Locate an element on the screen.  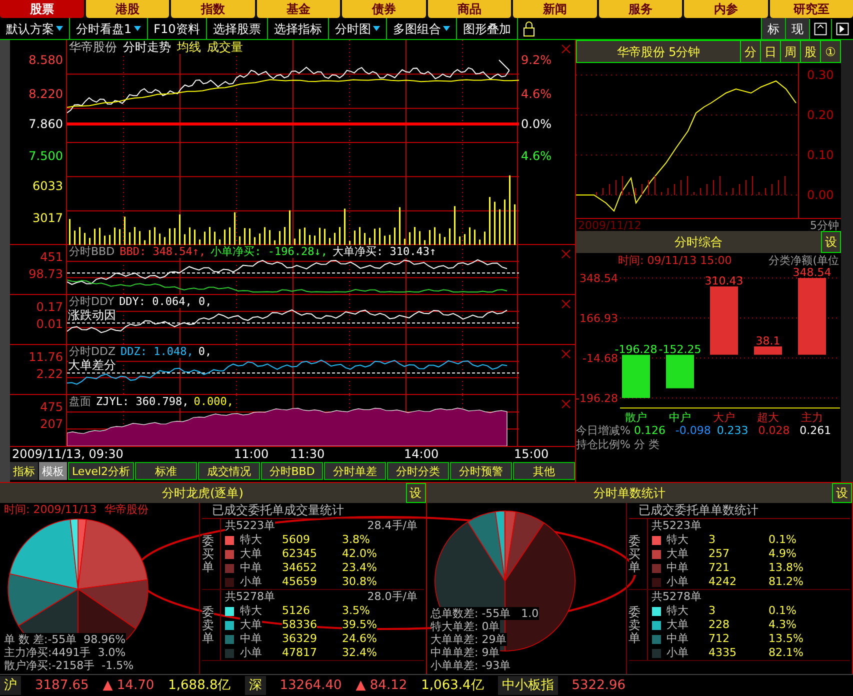
volume-axis-label: 6033 is located at coordinates (47, 186).